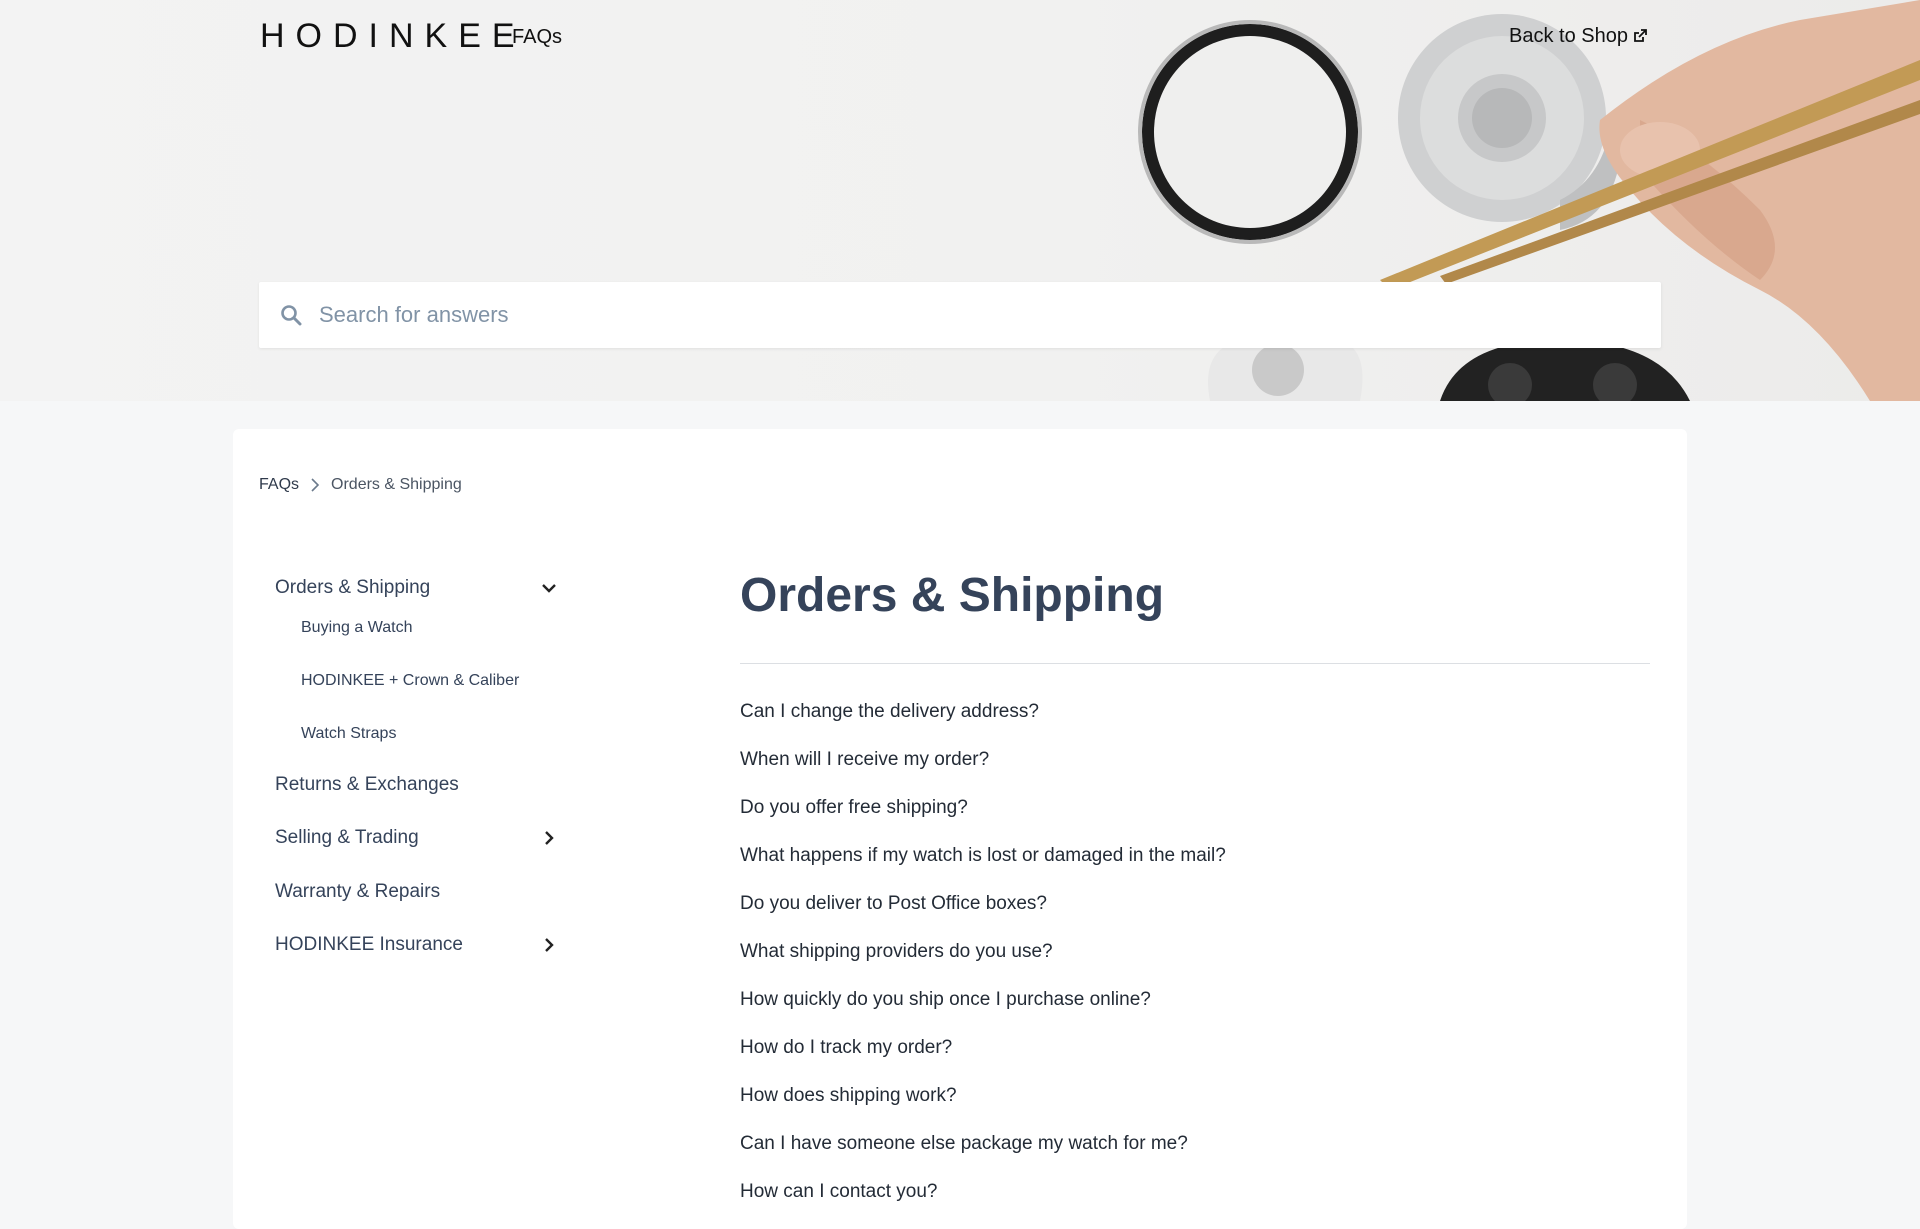 The width and height of the screenshot is (1920, 1229). Describe the element at coordinates (1568, 36) in the screenshot. I see `back-to-shop-label: Back to Shop` at that location.